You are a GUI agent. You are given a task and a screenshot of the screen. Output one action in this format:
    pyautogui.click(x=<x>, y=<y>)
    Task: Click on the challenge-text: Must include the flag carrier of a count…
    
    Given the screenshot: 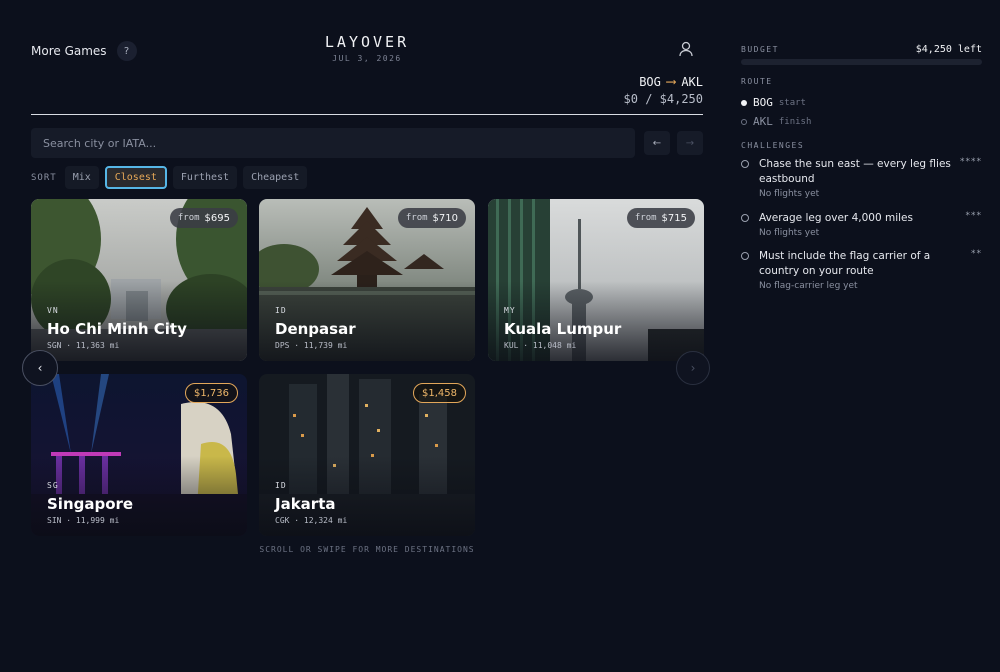 What is the action you would take?
    pyautogui.click(x=845, y=263)
    